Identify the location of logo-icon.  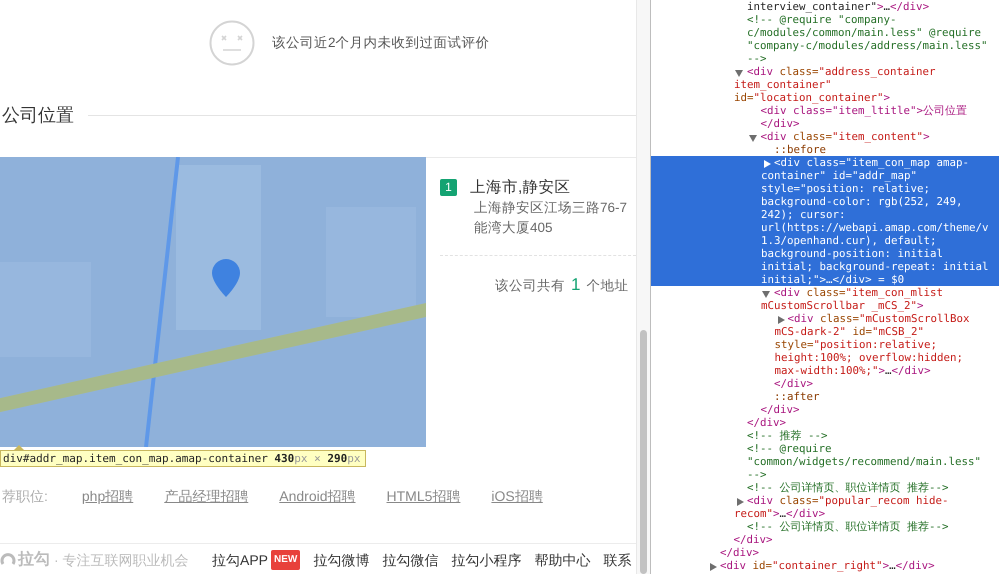
(8, 560).